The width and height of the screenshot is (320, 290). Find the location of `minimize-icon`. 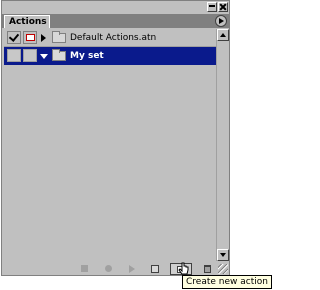

minimize-icon is located at coordinates (212, 7).